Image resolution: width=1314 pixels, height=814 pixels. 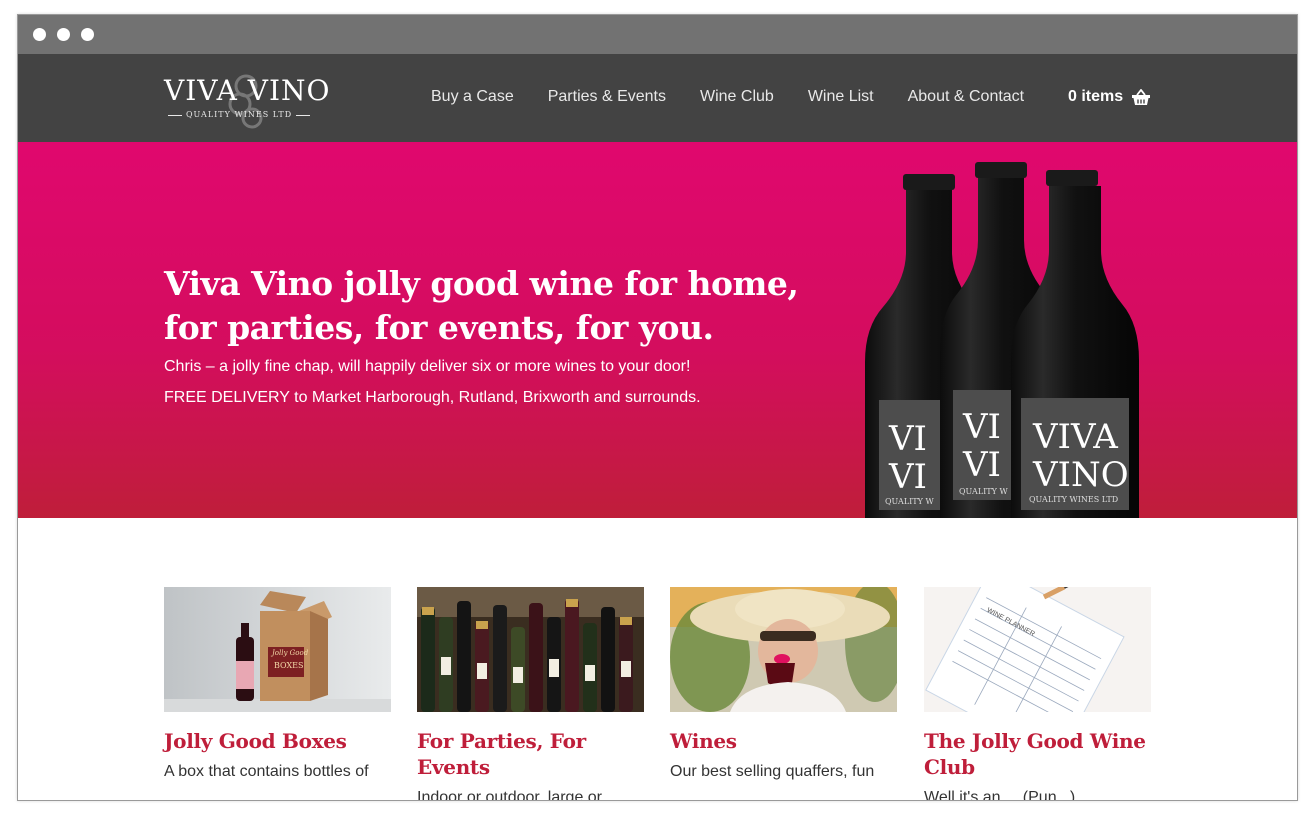 What do you see at coordinates (1096, 96) in the screenshot?
I see `cart-count: 0 items` at bounding box center [1096, 96].